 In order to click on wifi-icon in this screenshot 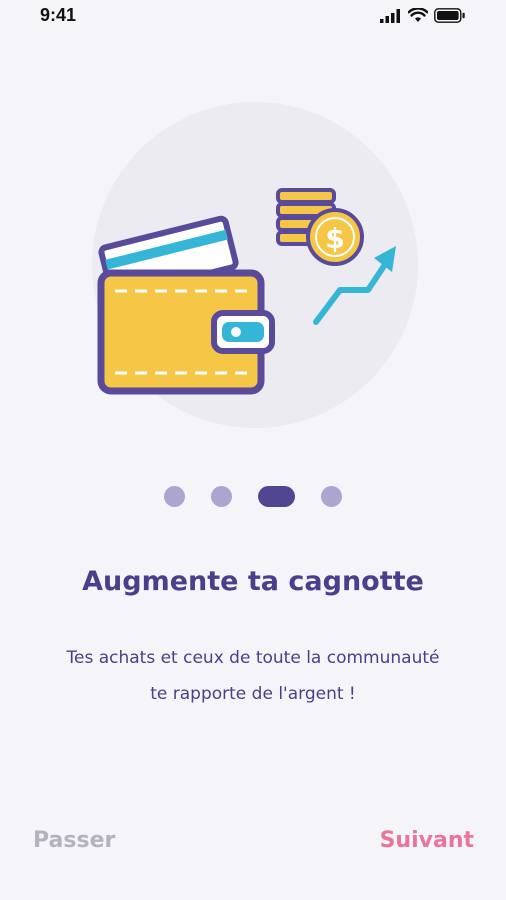, I will do `click(418, 15)`.